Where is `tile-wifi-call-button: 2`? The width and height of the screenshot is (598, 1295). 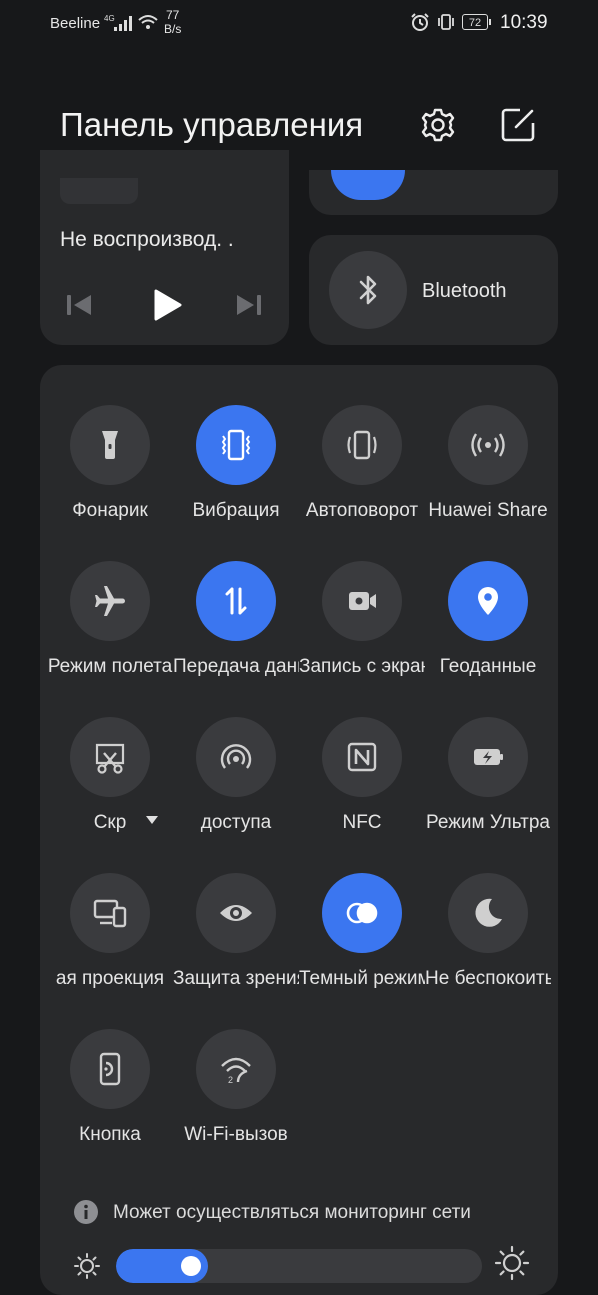 tile-wifi-call-button: 2 is located at coordinates (236, 1069).